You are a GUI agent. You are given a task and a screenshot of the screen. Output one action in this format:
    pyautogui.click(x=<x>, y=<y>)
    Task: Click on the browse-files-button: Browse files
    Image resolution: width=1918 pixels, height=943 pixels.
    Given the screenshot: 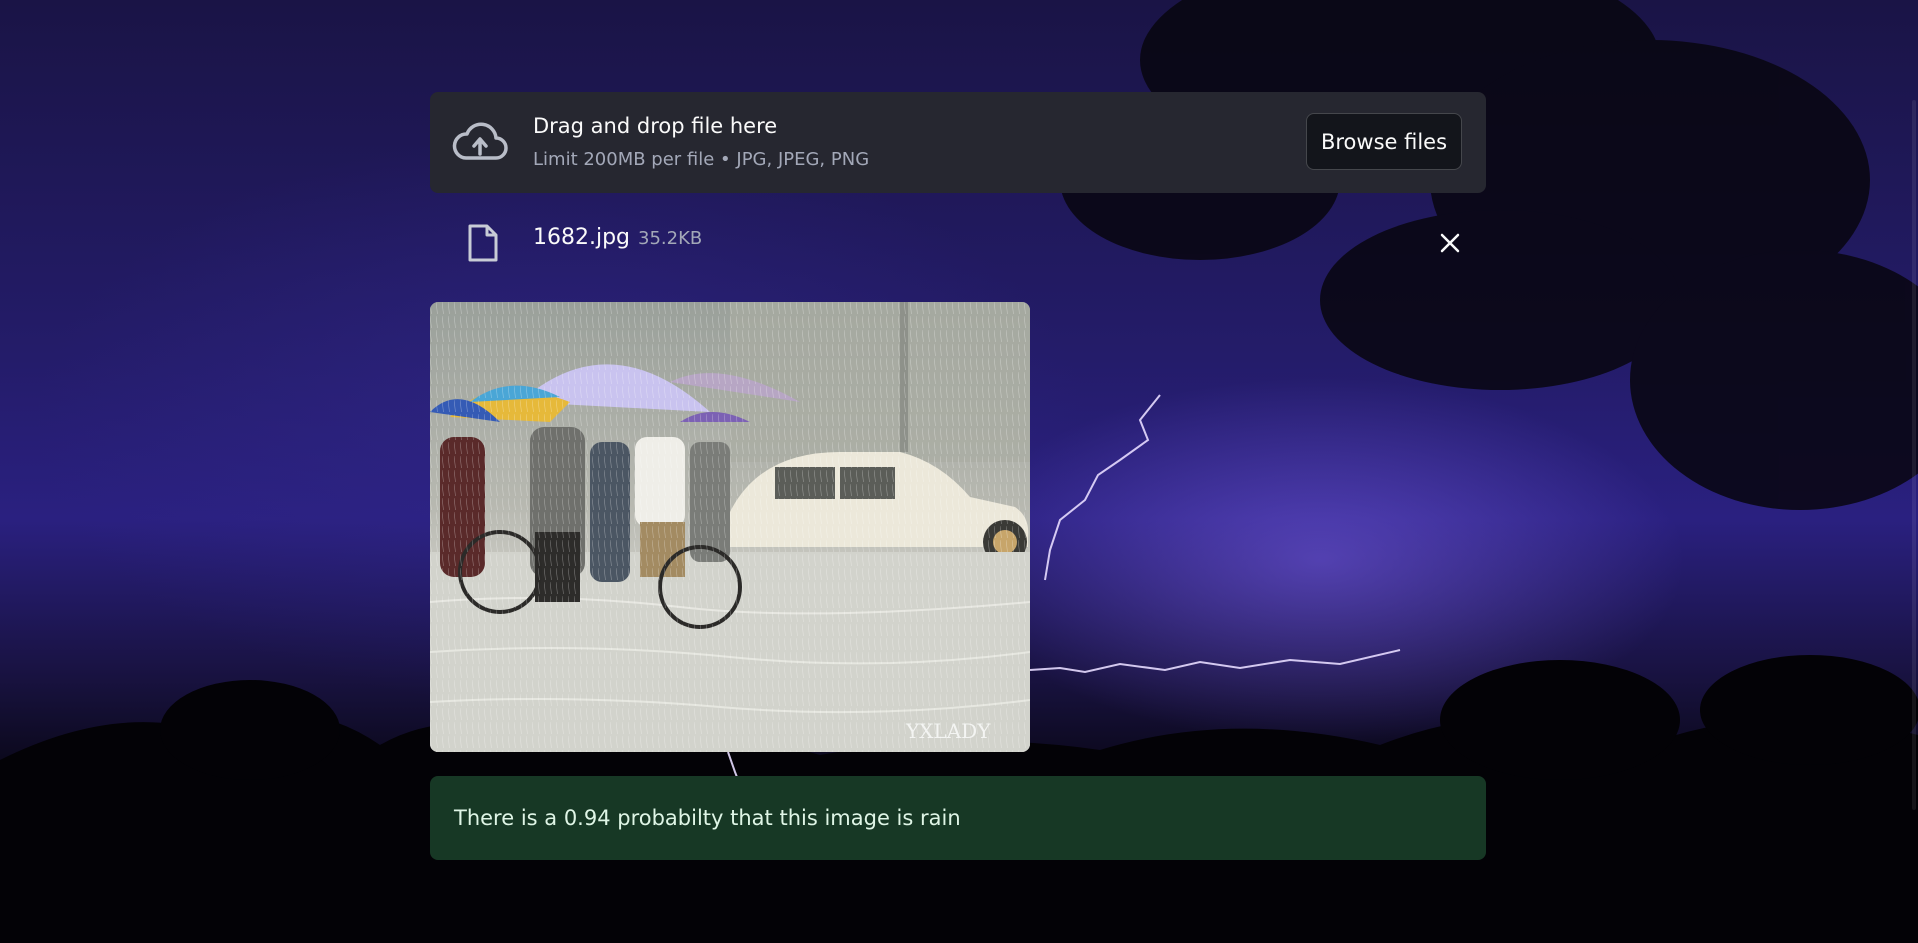 What is the action you would take?
    pyautogui.click(x=1384, y=141)
    